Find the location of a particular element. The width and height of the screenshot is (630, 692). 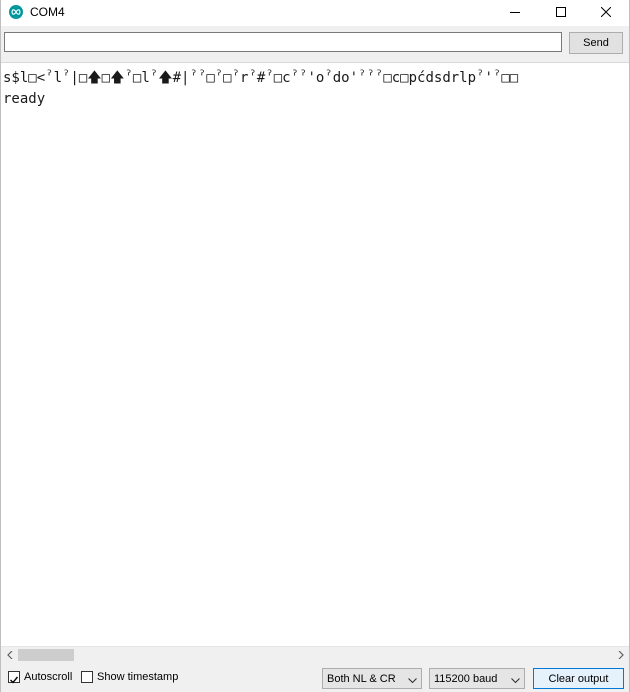

scroll-right-arrow-icon is located at coordinates (620, 655).